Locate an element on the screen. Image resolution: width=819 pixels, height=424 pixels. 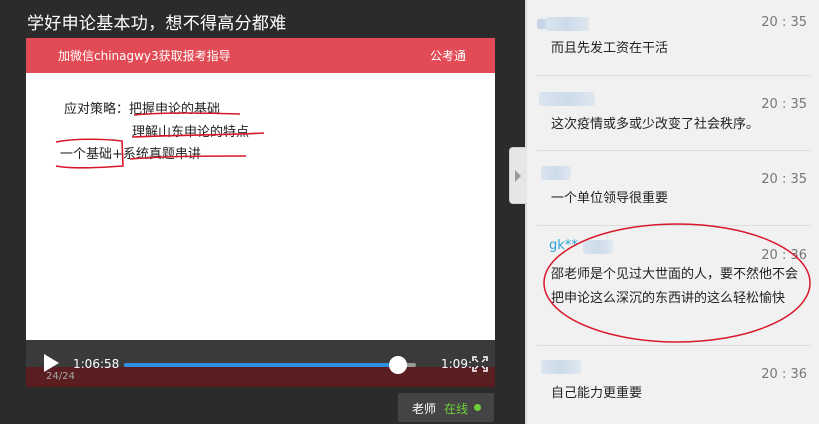
chat-username-text: gk** is located at coordinates (563, 245).